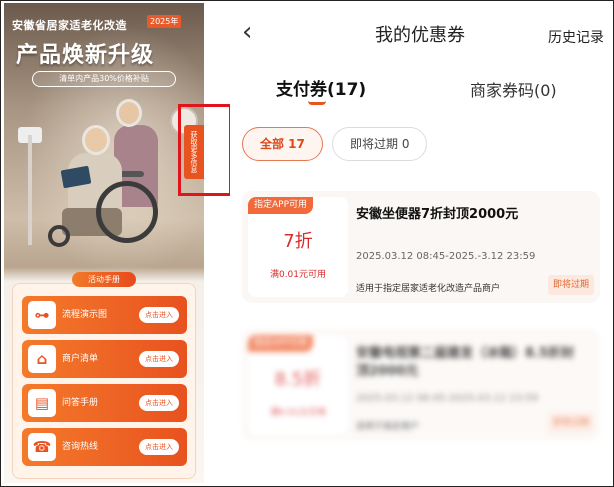 This screenshot has height=487, width=614. I want to click on menu-item-faq: ▤ 问答手册 点击进入, so click(104, 403).